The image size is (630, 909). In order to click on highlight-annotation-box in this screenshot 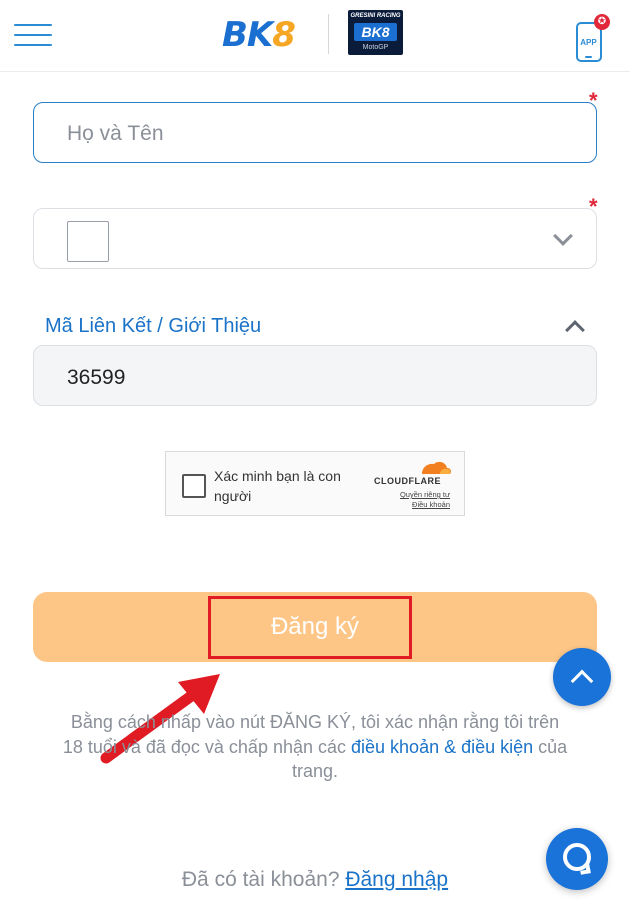, I will do `click(310, 627)`.